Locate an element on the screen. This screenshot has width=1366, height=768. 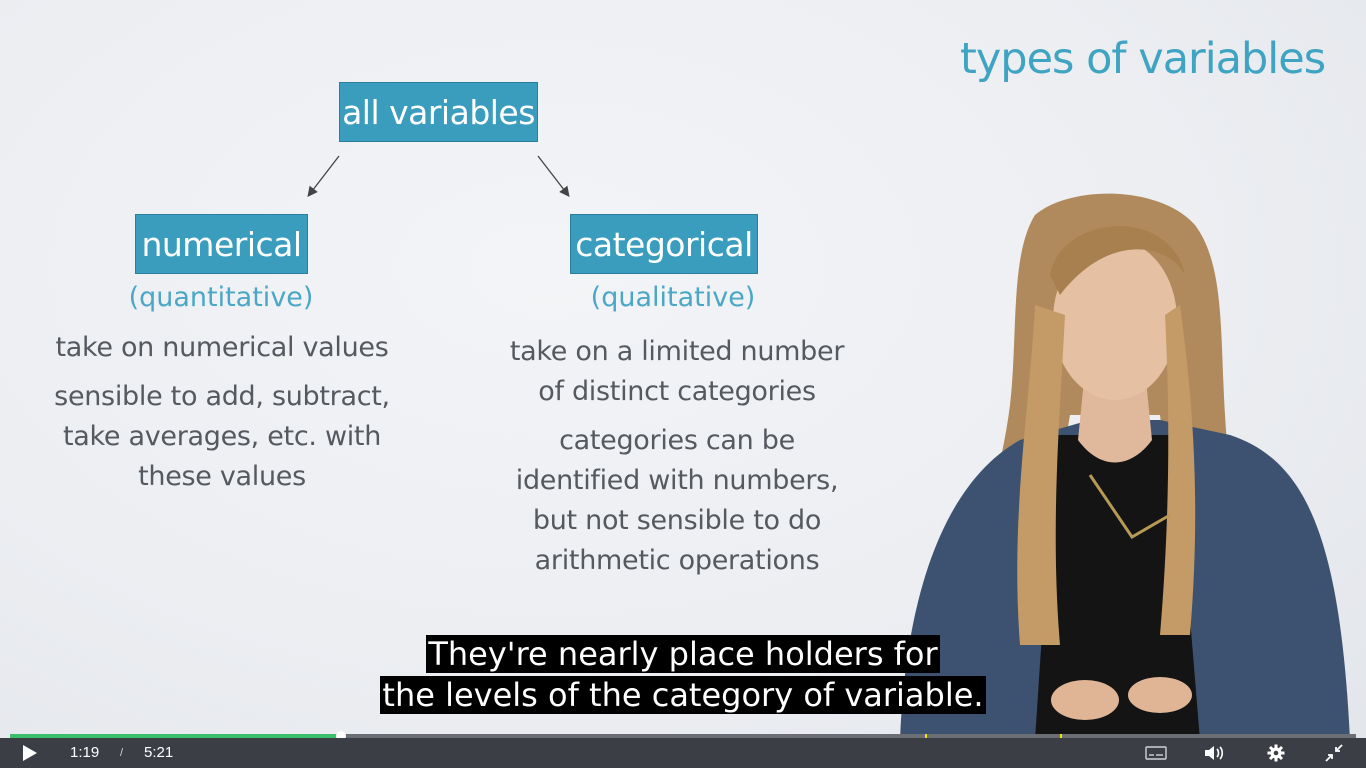
play-icon is located at coordinates (30, 753).